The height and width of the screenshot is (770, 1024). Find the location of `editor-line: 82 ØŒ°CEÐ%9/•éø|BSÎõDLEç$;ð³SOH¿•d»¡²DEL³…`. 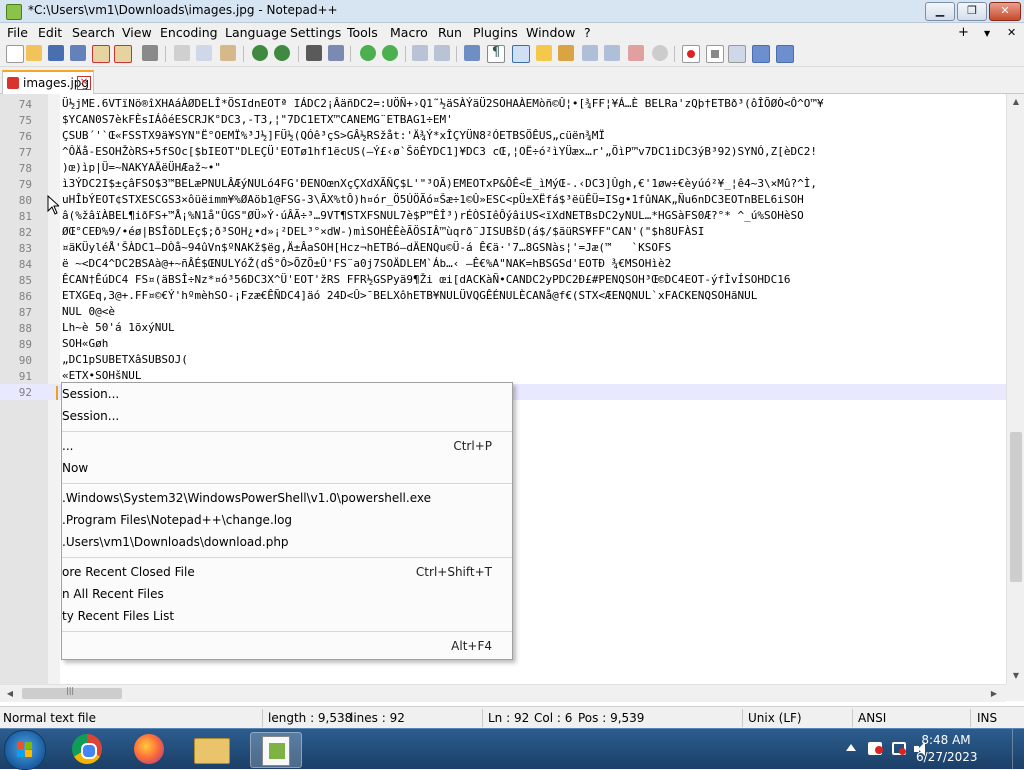

editor-line: 82 ØŒ°CEÐ%9/•éø|BSÎõDLEç$;ð³SOH¿•d»¡²DEL³… is located at coordinates (503, 232).